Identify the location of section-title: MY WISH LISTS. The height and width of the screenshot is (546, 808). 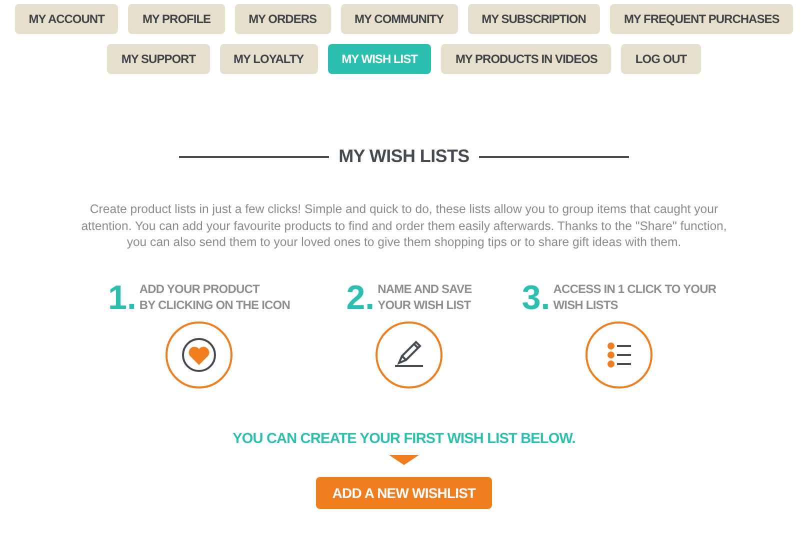
(404, 156).